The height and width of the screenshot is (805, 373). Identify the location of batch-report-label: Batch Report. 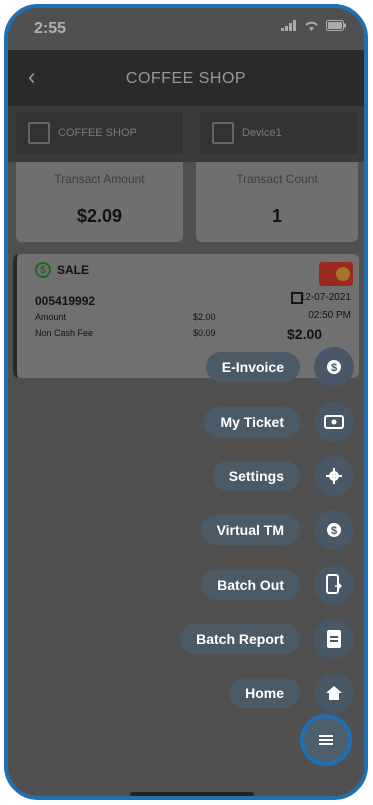
(240, 639).